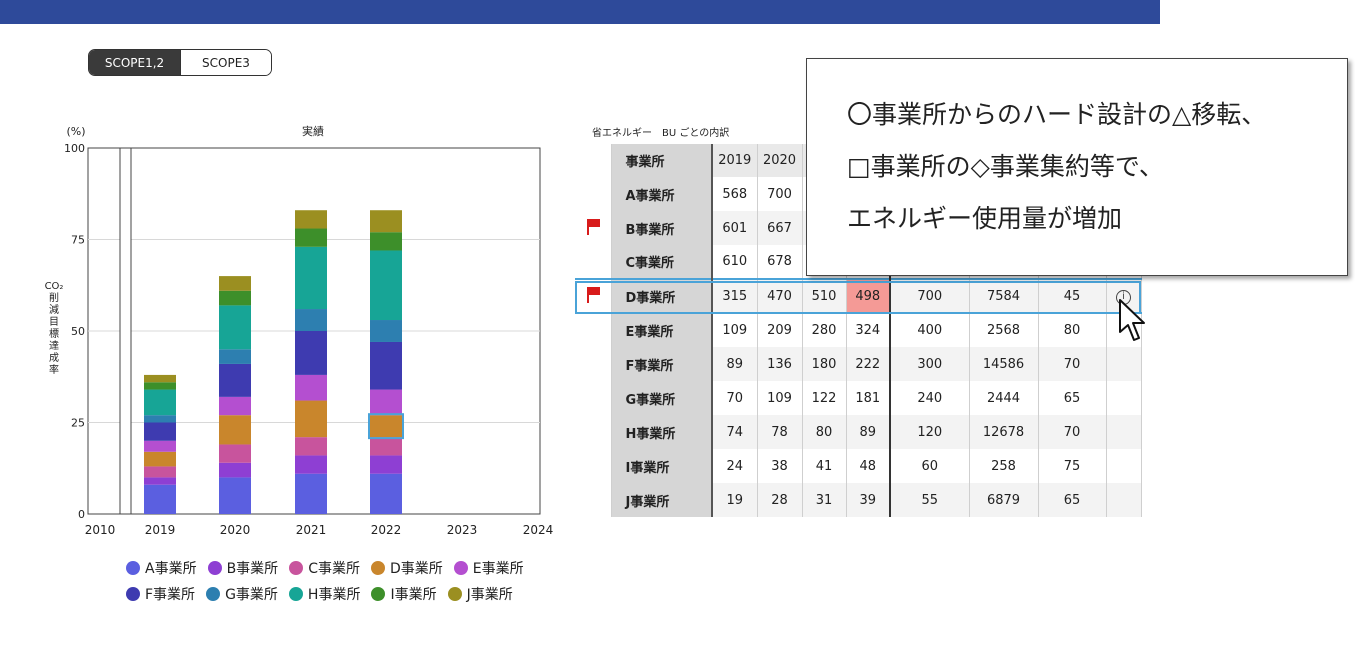 The image size is (1355, 665). I want to click on value-cell: 89, so click(868, 432).